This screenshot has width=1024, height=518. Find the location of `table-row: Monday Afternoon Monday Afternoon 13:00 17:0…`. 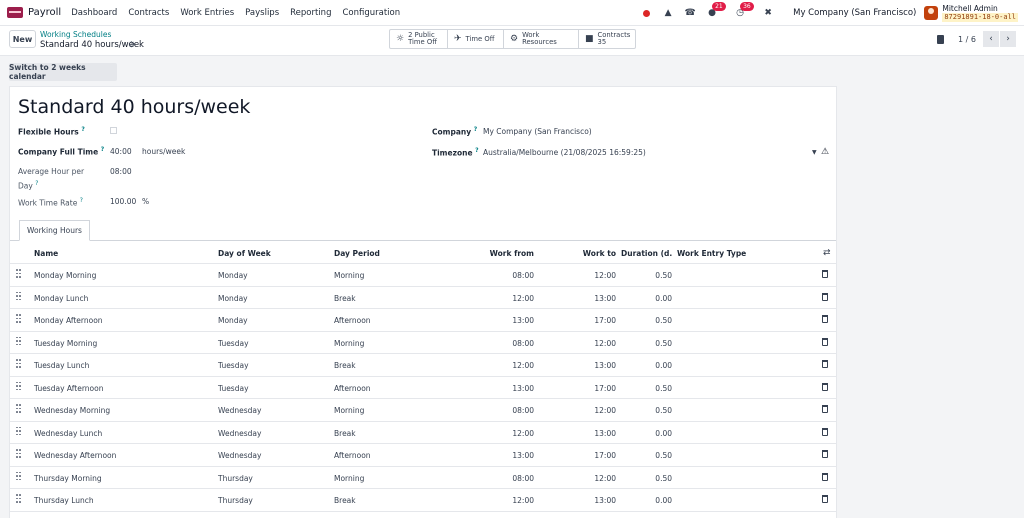

table-row: Monday Afternoon Monday Afternoon 13:00 17:0… is located at coordinates (423, 320).